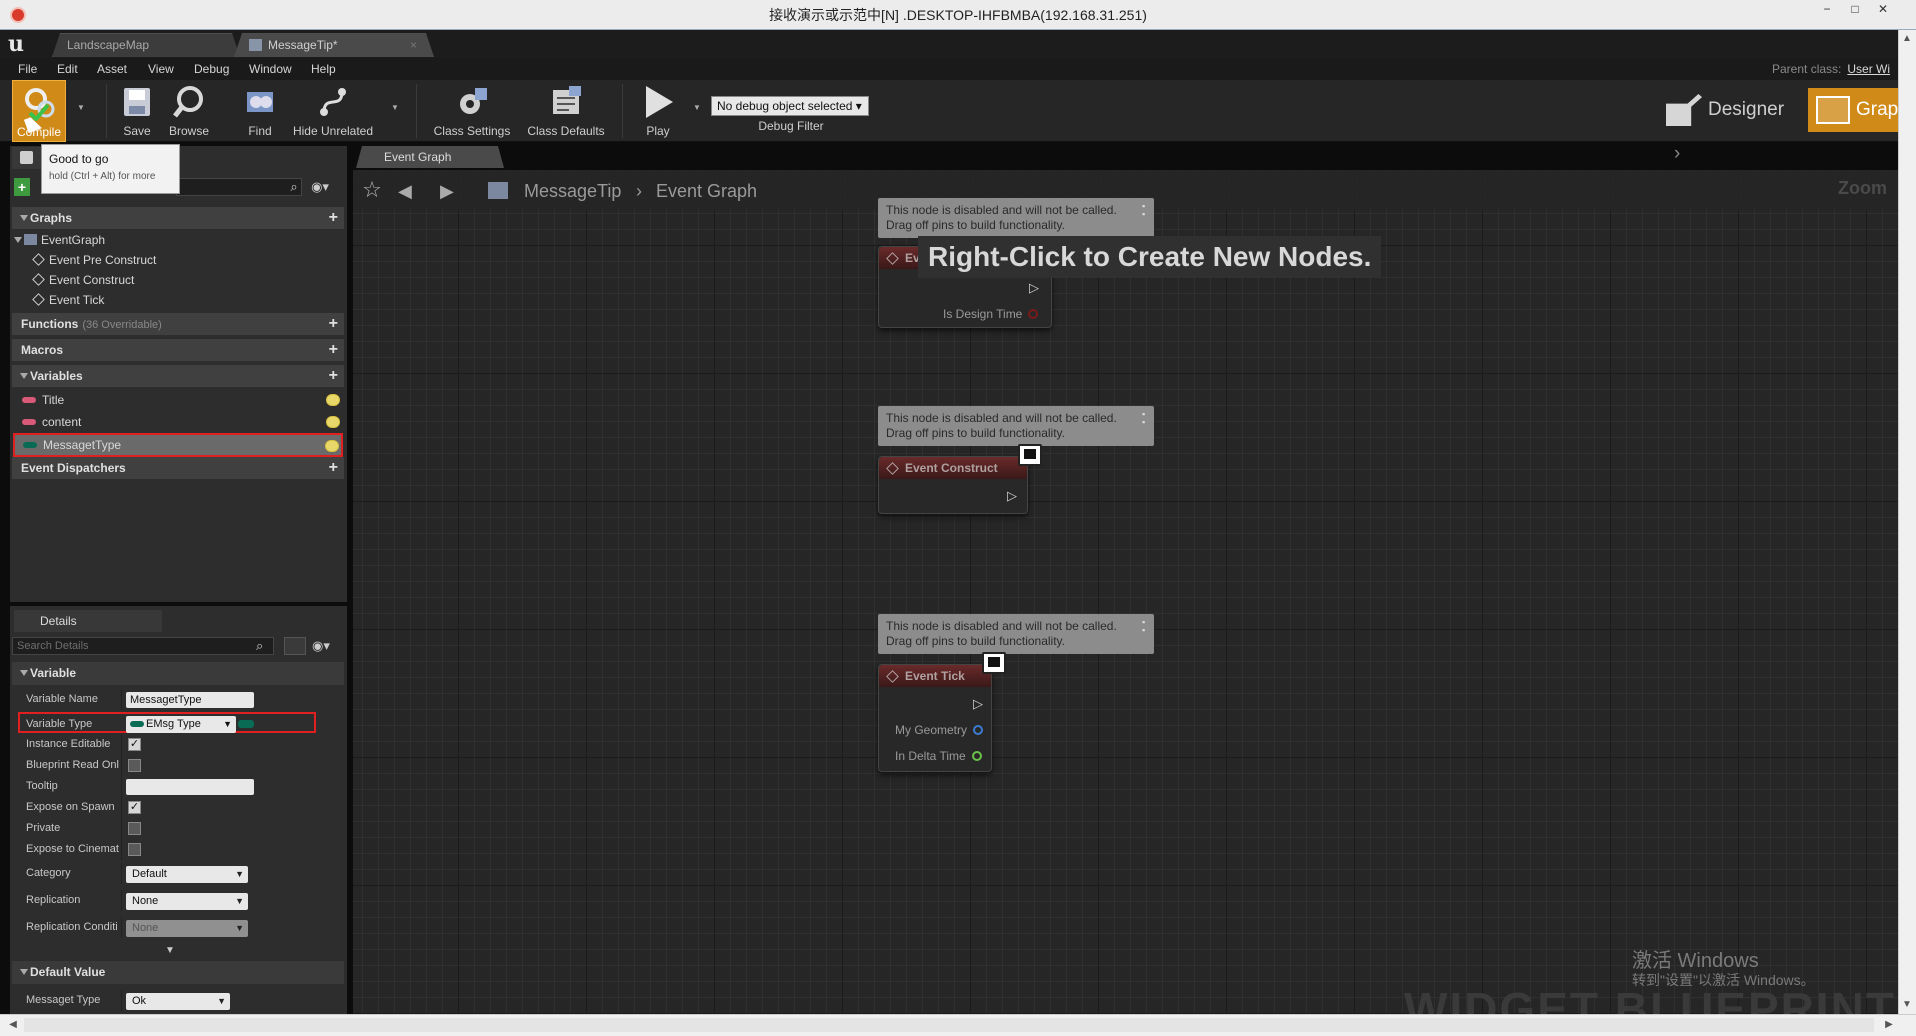 The image size is (1916, 1036). I want to click on close-window-button: ✕, so click(1883, 9).